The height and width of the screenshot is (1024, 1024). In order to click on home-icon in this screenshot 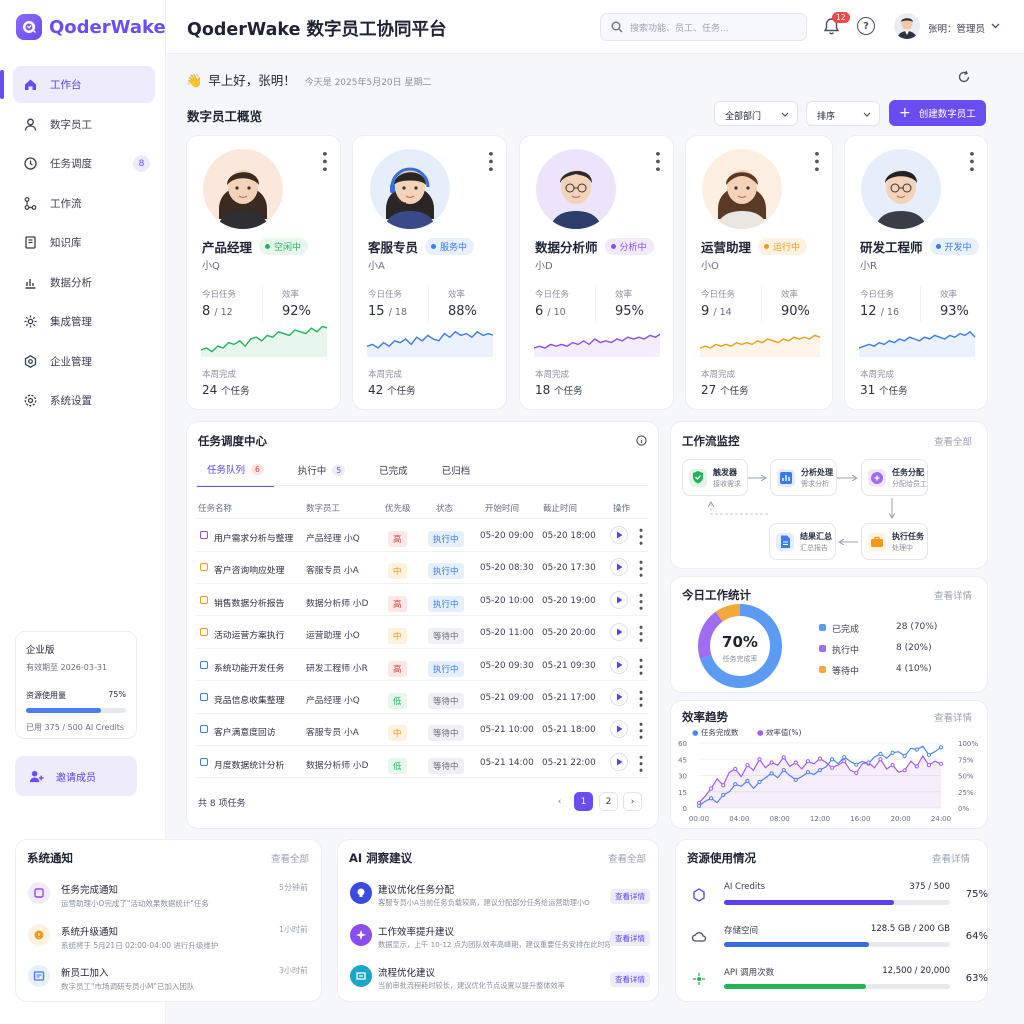, I will do `click(30, 84)`.